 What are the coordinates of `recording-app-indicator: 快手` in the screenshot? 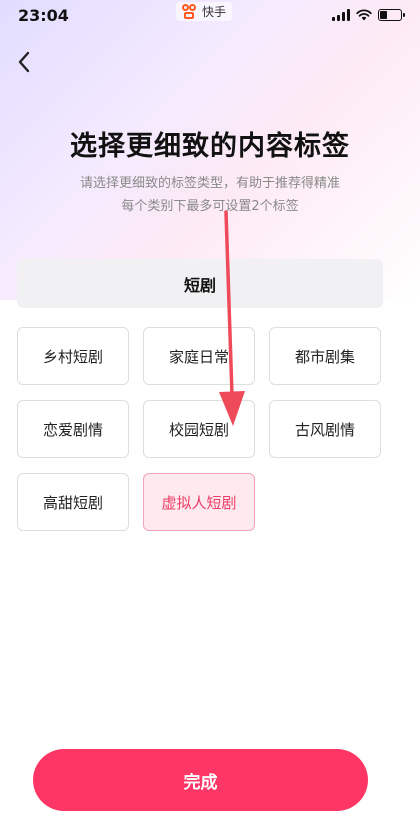 It's located at (204, 11).